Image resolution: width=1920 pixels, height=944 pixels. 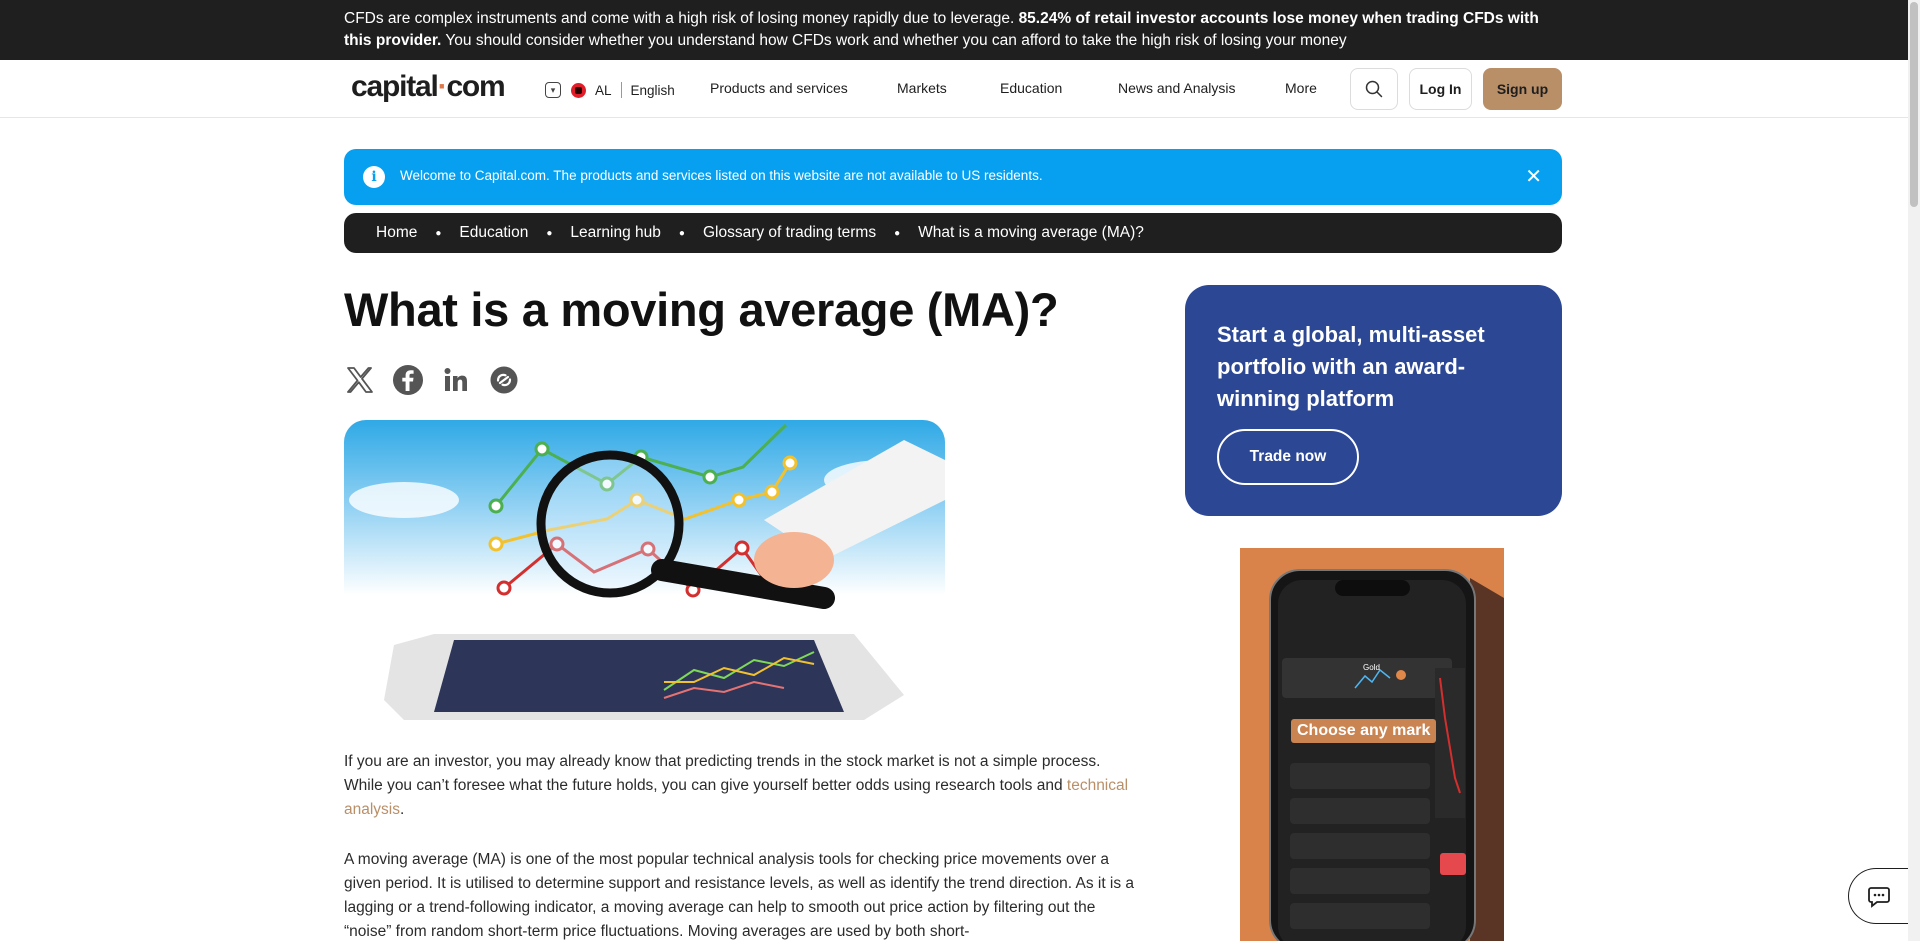 I want to click on chat-icon, so click(x=1878, y=897).